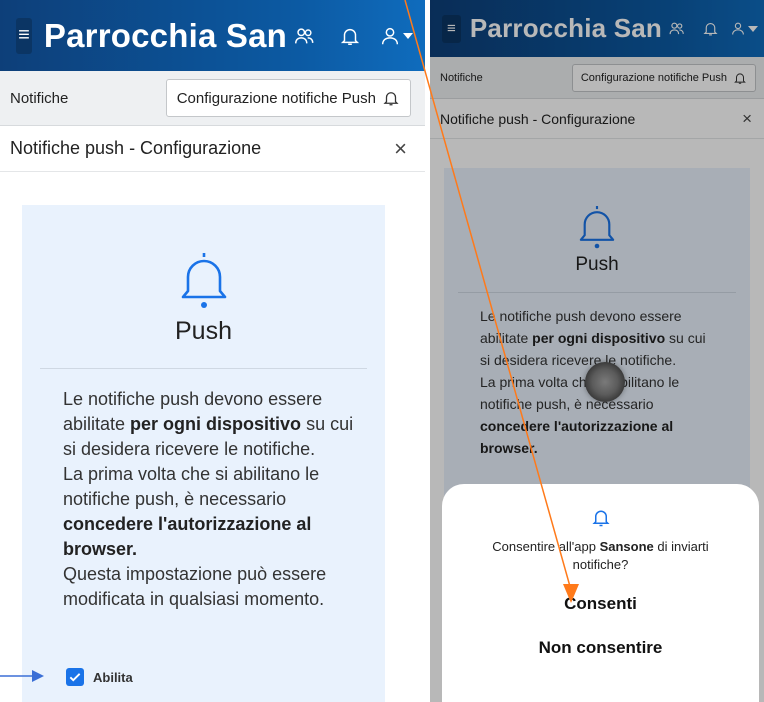 This screenshot has height=702, width=764. What do you see at coordinates (408, 35) in the screenshot?
I see `chevron-down-icon` at bounding box center [408, 35].